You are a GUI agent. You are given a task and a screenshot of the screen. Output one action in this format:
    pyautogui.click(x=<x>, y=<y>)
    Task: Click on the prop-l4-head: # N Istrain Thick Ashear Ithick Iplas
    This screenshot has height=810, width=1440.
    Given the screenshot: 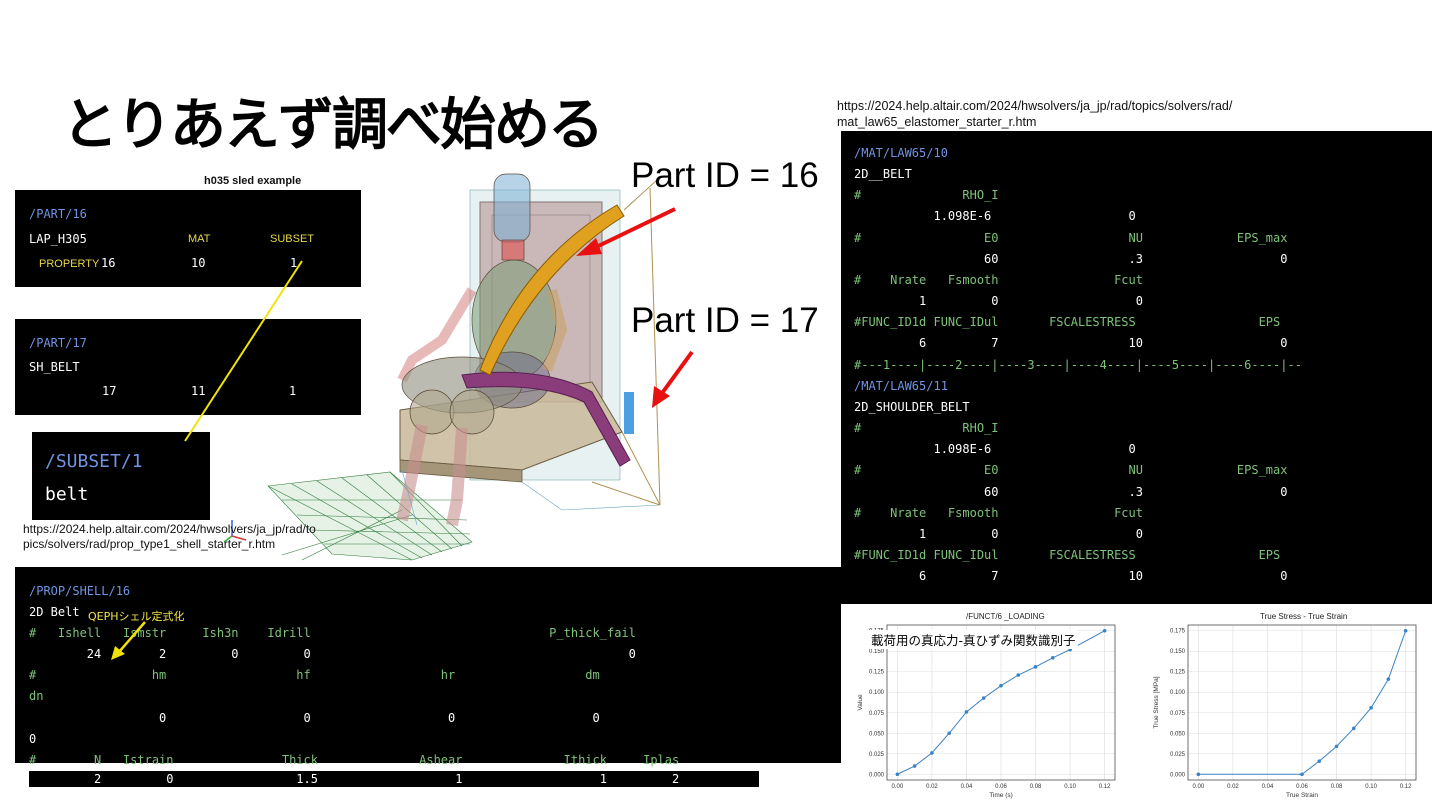 What is the action you would take?
    pyautogui.click(x=354, y=760)
    